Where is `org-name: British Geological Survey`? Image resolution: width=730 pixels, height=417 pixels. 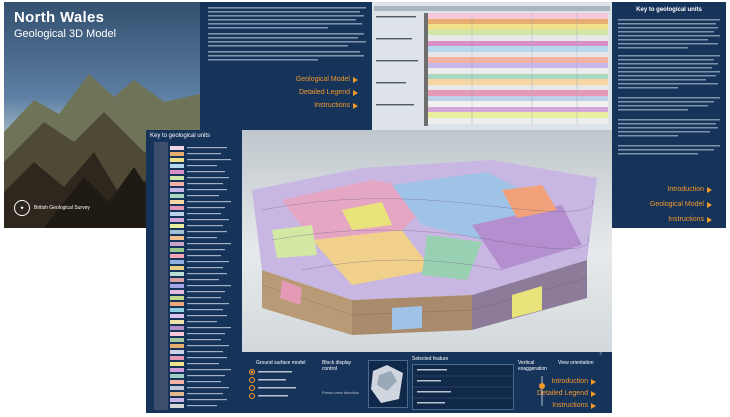 org-name: British Geological Survey is located at coordinates (62, 207).